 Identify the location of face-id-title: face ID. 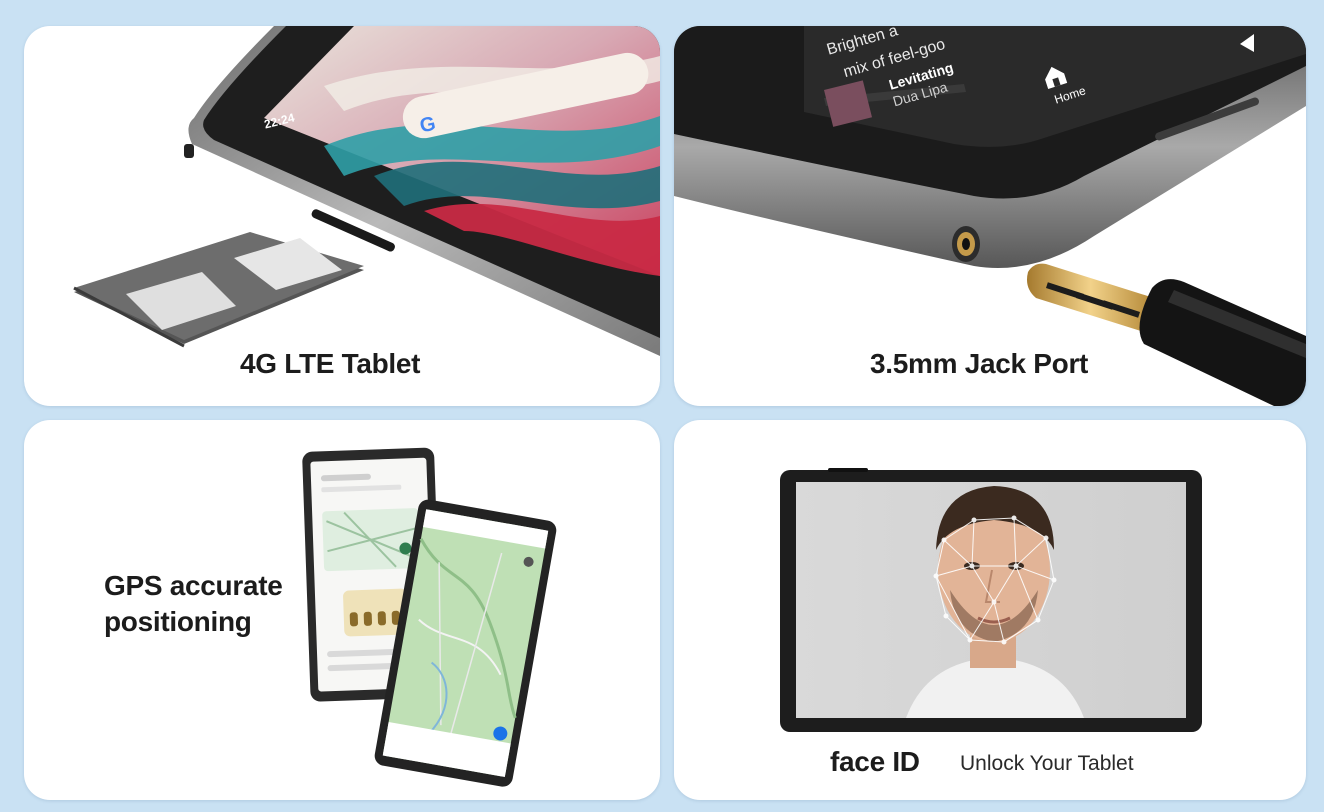
(875, 761).